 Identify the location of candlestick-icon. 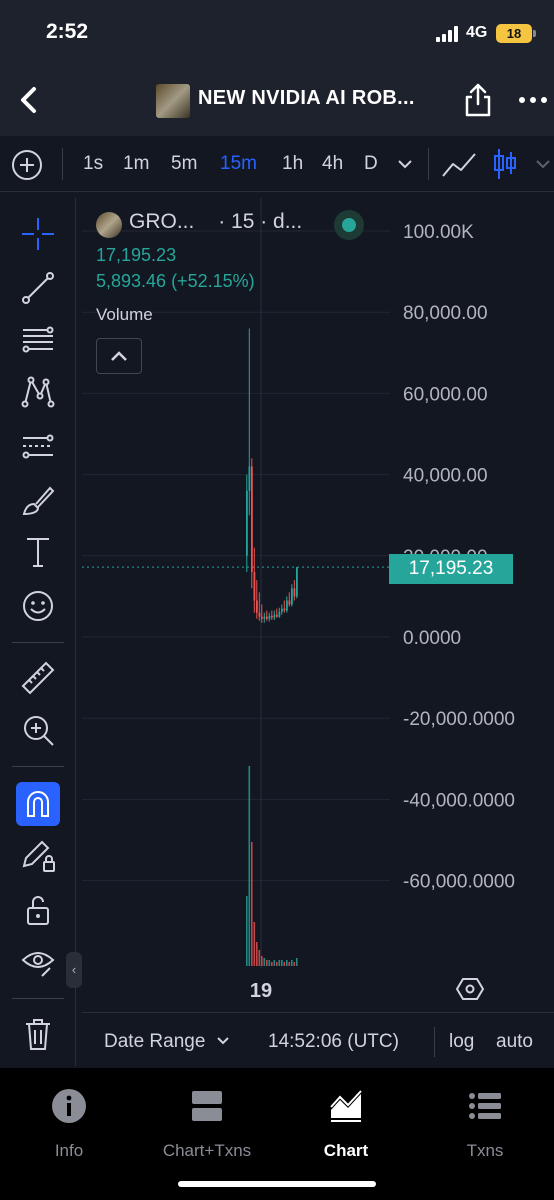
(505, 164).